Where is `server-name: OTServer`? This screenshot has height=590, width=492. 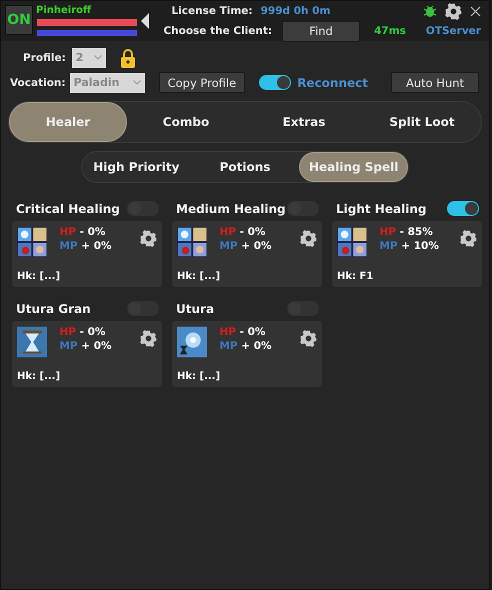
server-name: OTServer is located at coordinates (453, 31).